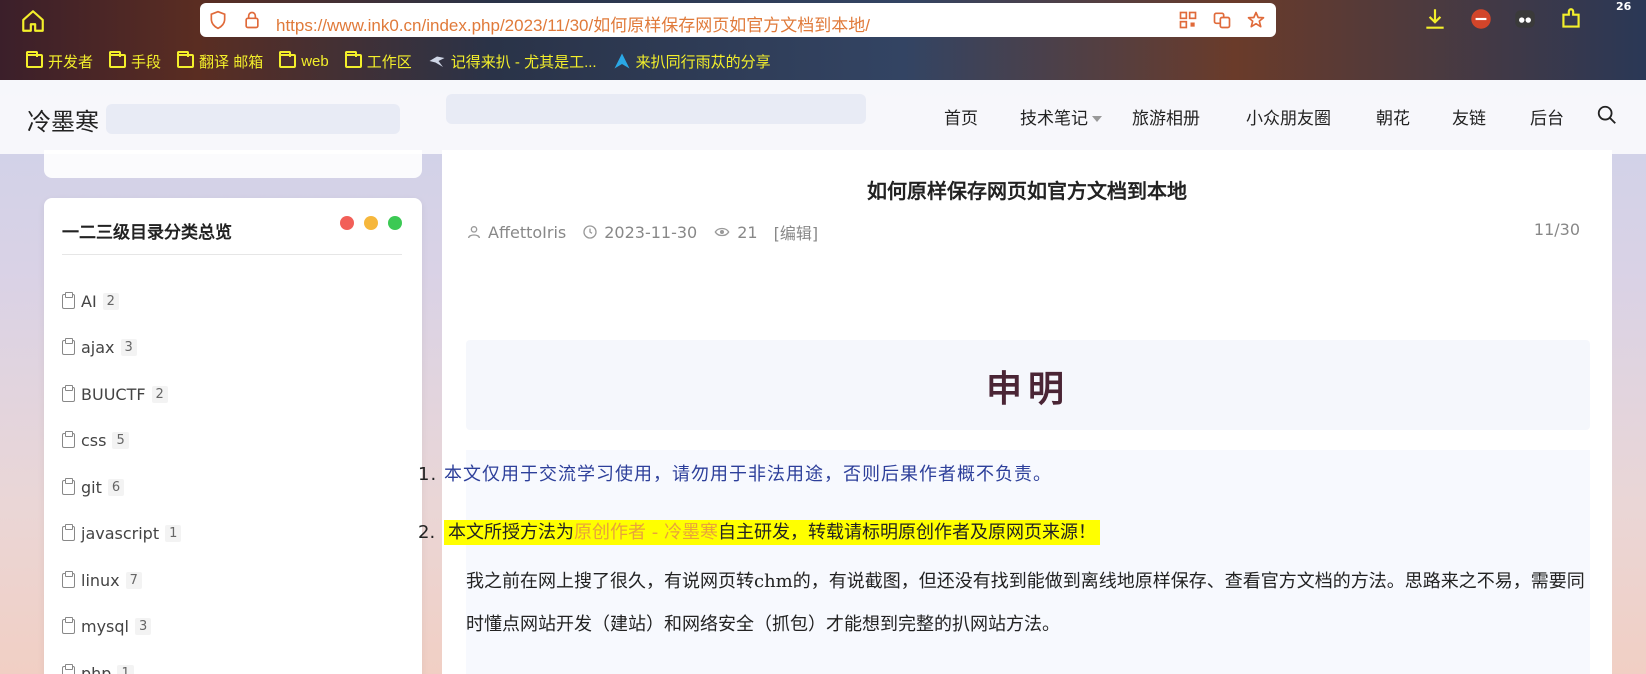 This screenshot has width=1646, height=674. I want to click on divider, so click(232, 254).